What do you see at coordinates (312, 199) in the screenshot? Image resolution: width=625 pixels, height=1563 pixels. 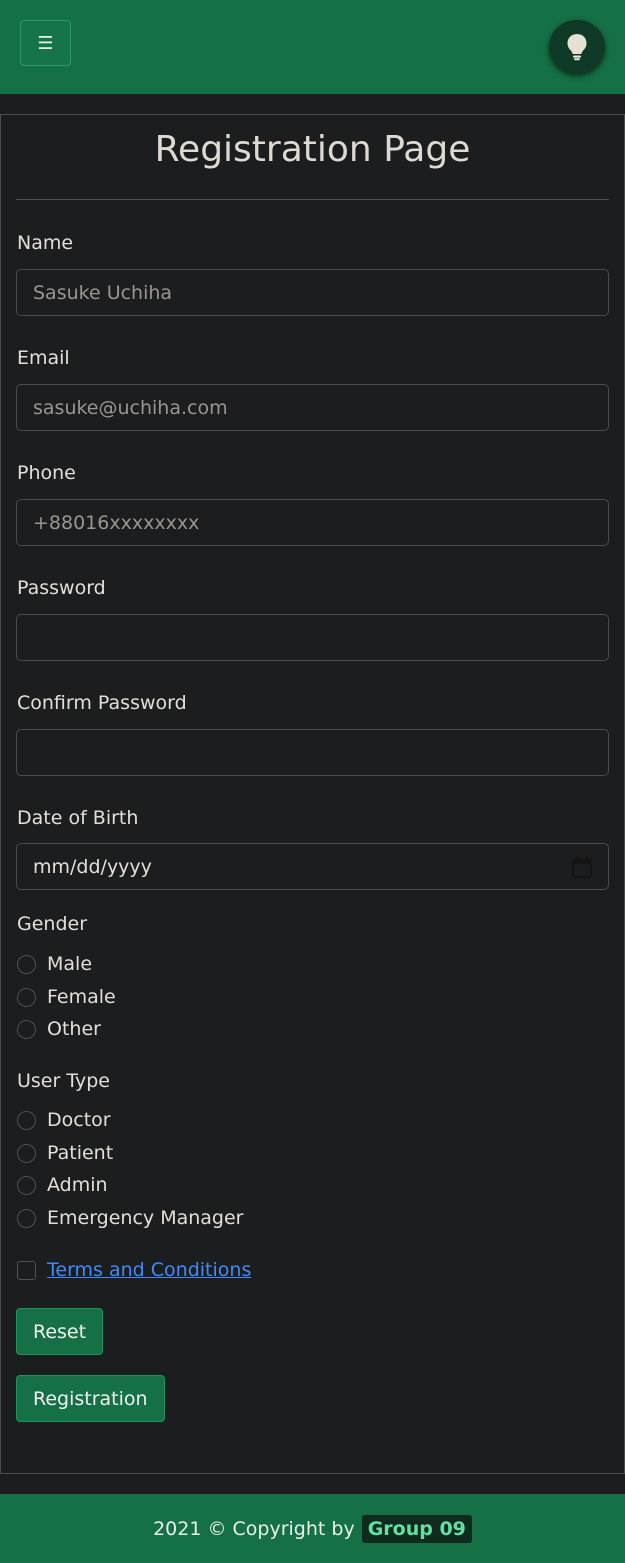 I see `title-divider` at bounding box center [312, 199].